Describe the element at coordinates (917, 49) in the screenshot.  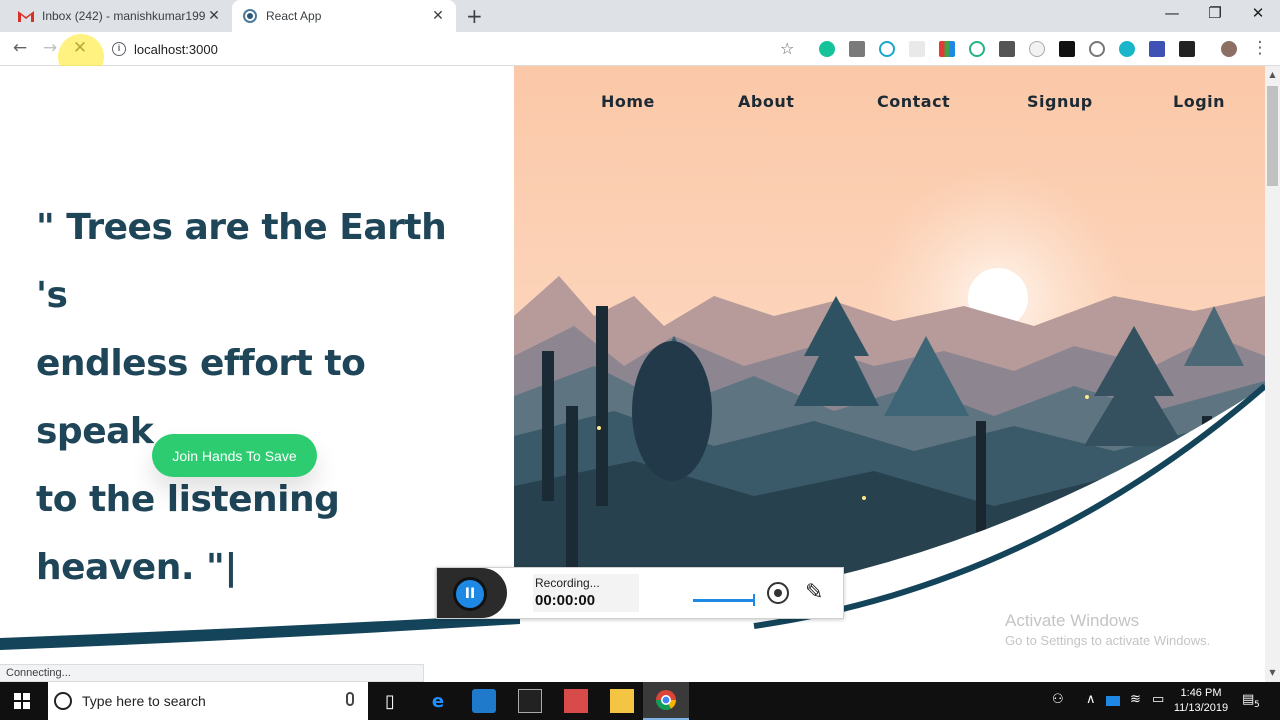
I see `extension-icon` at that location.